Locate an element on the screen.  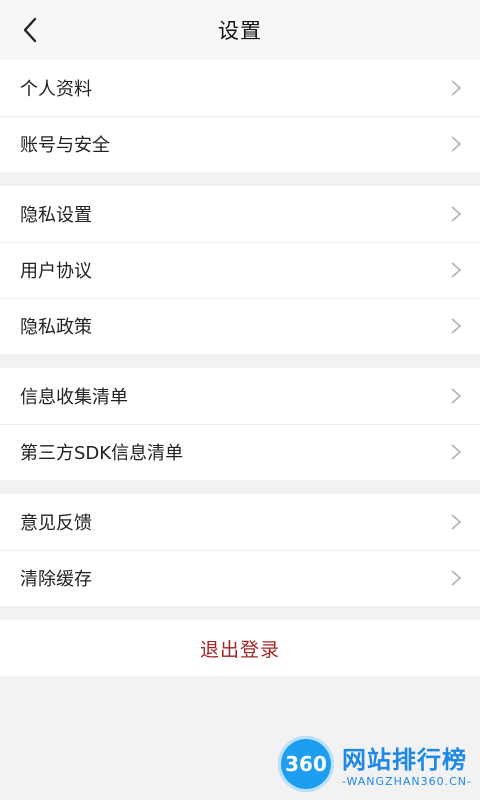
settings-group-3: 信息收集清单 第三方SDK信息清单 is located at coordinates (240, 424).